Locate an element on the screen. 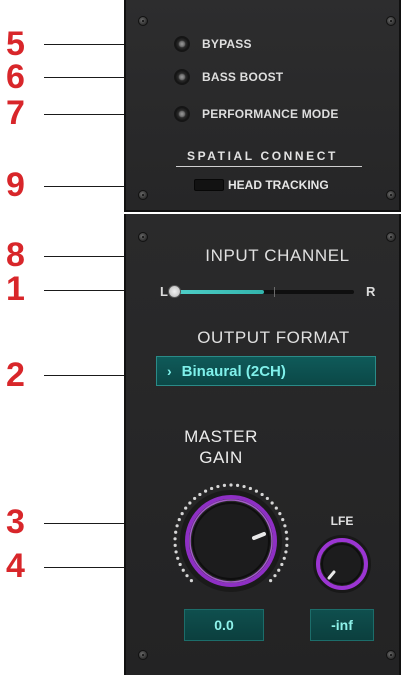  performance-mode-option: PERFORMANCE MODE is located at coordinates (256, 114).